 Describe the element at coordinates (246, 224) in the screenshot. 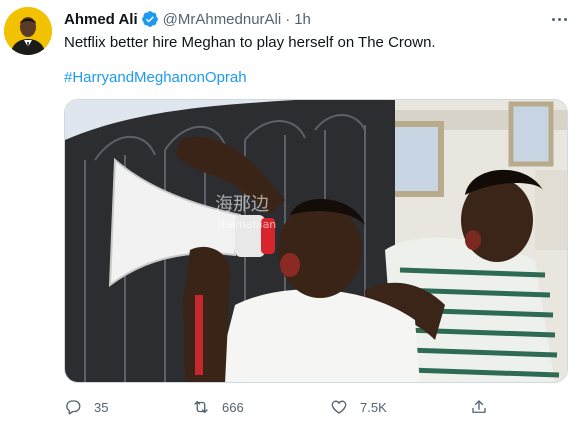

I see `watermark-en: Haimabian` at that location.